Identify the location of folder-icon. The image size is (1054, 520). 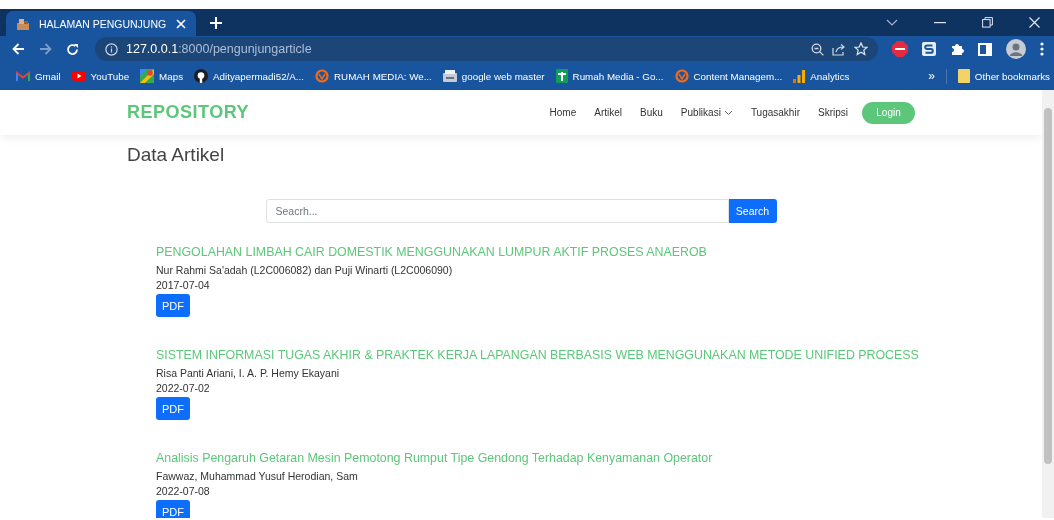
(963, 76).